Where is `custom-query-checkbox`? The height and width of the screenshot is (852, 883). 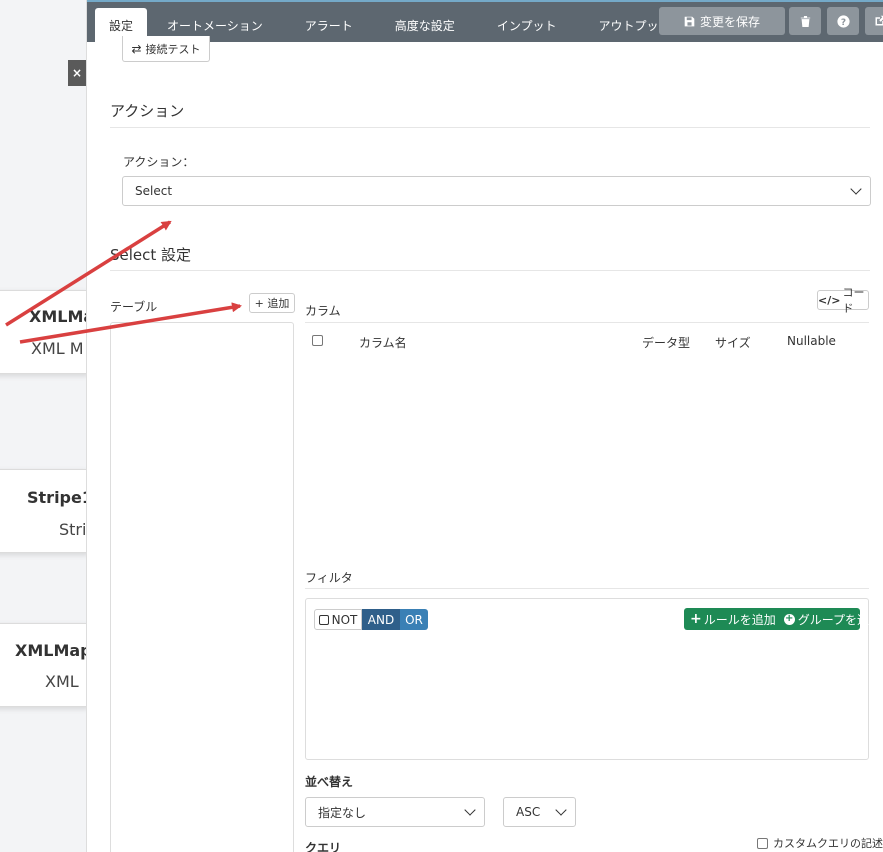 custom-query-checkbox is located at coordinates (762, 843).